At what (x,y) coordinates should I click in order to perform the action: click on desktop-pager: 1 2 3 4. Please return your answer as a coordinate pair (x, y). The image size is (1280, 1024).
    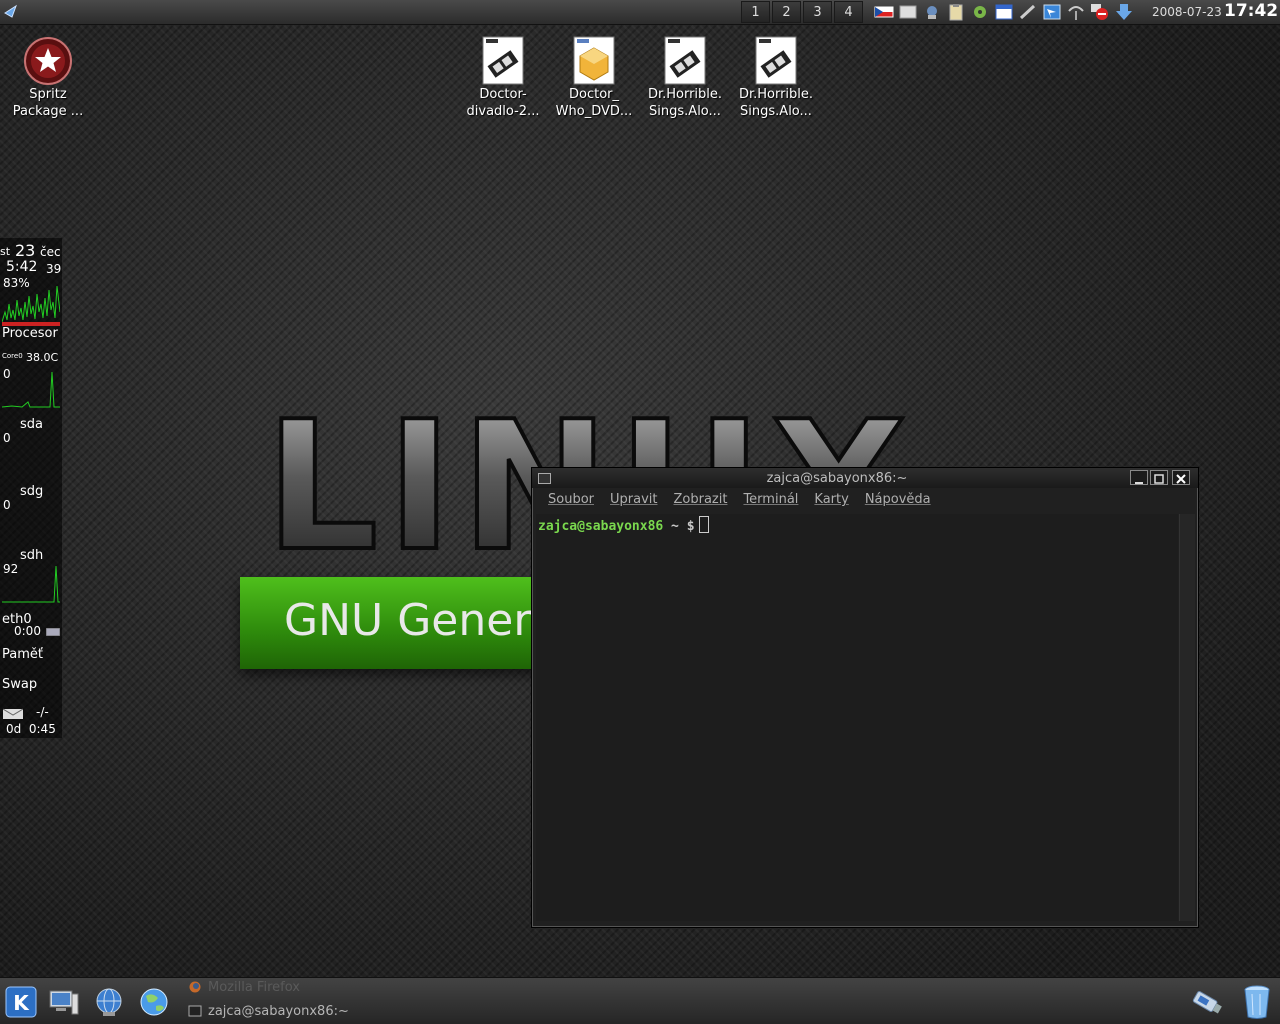
    Looking at the image, I should click on (803, 12).